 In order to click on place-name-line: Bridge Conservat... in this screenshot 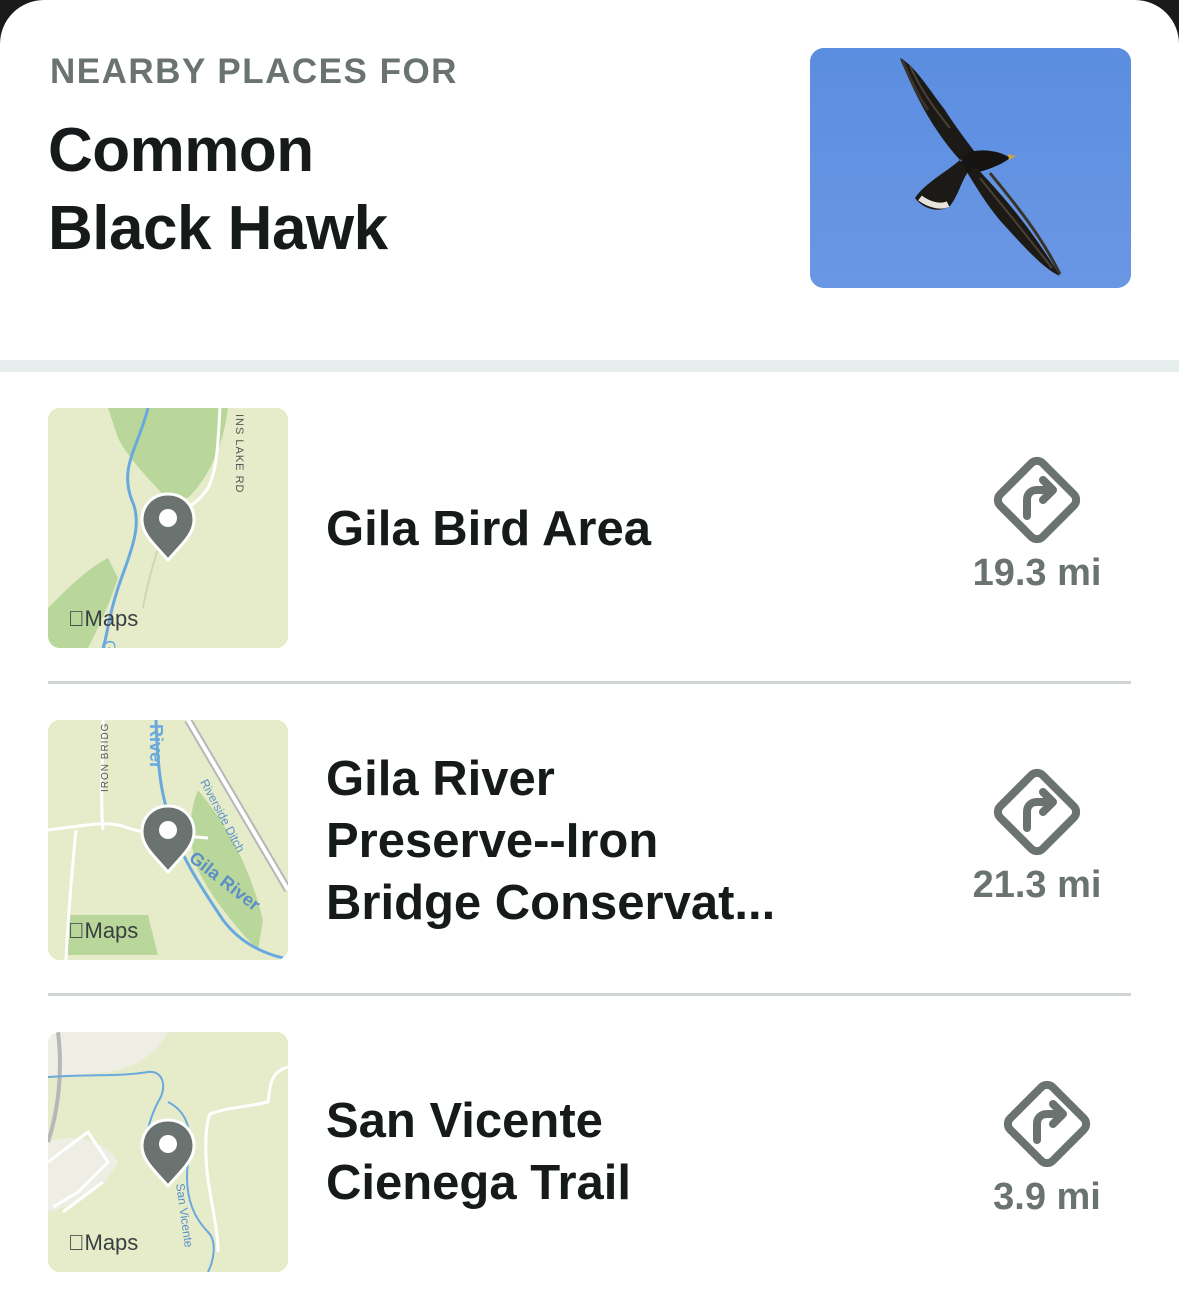, I will do `click(551, 903)`.